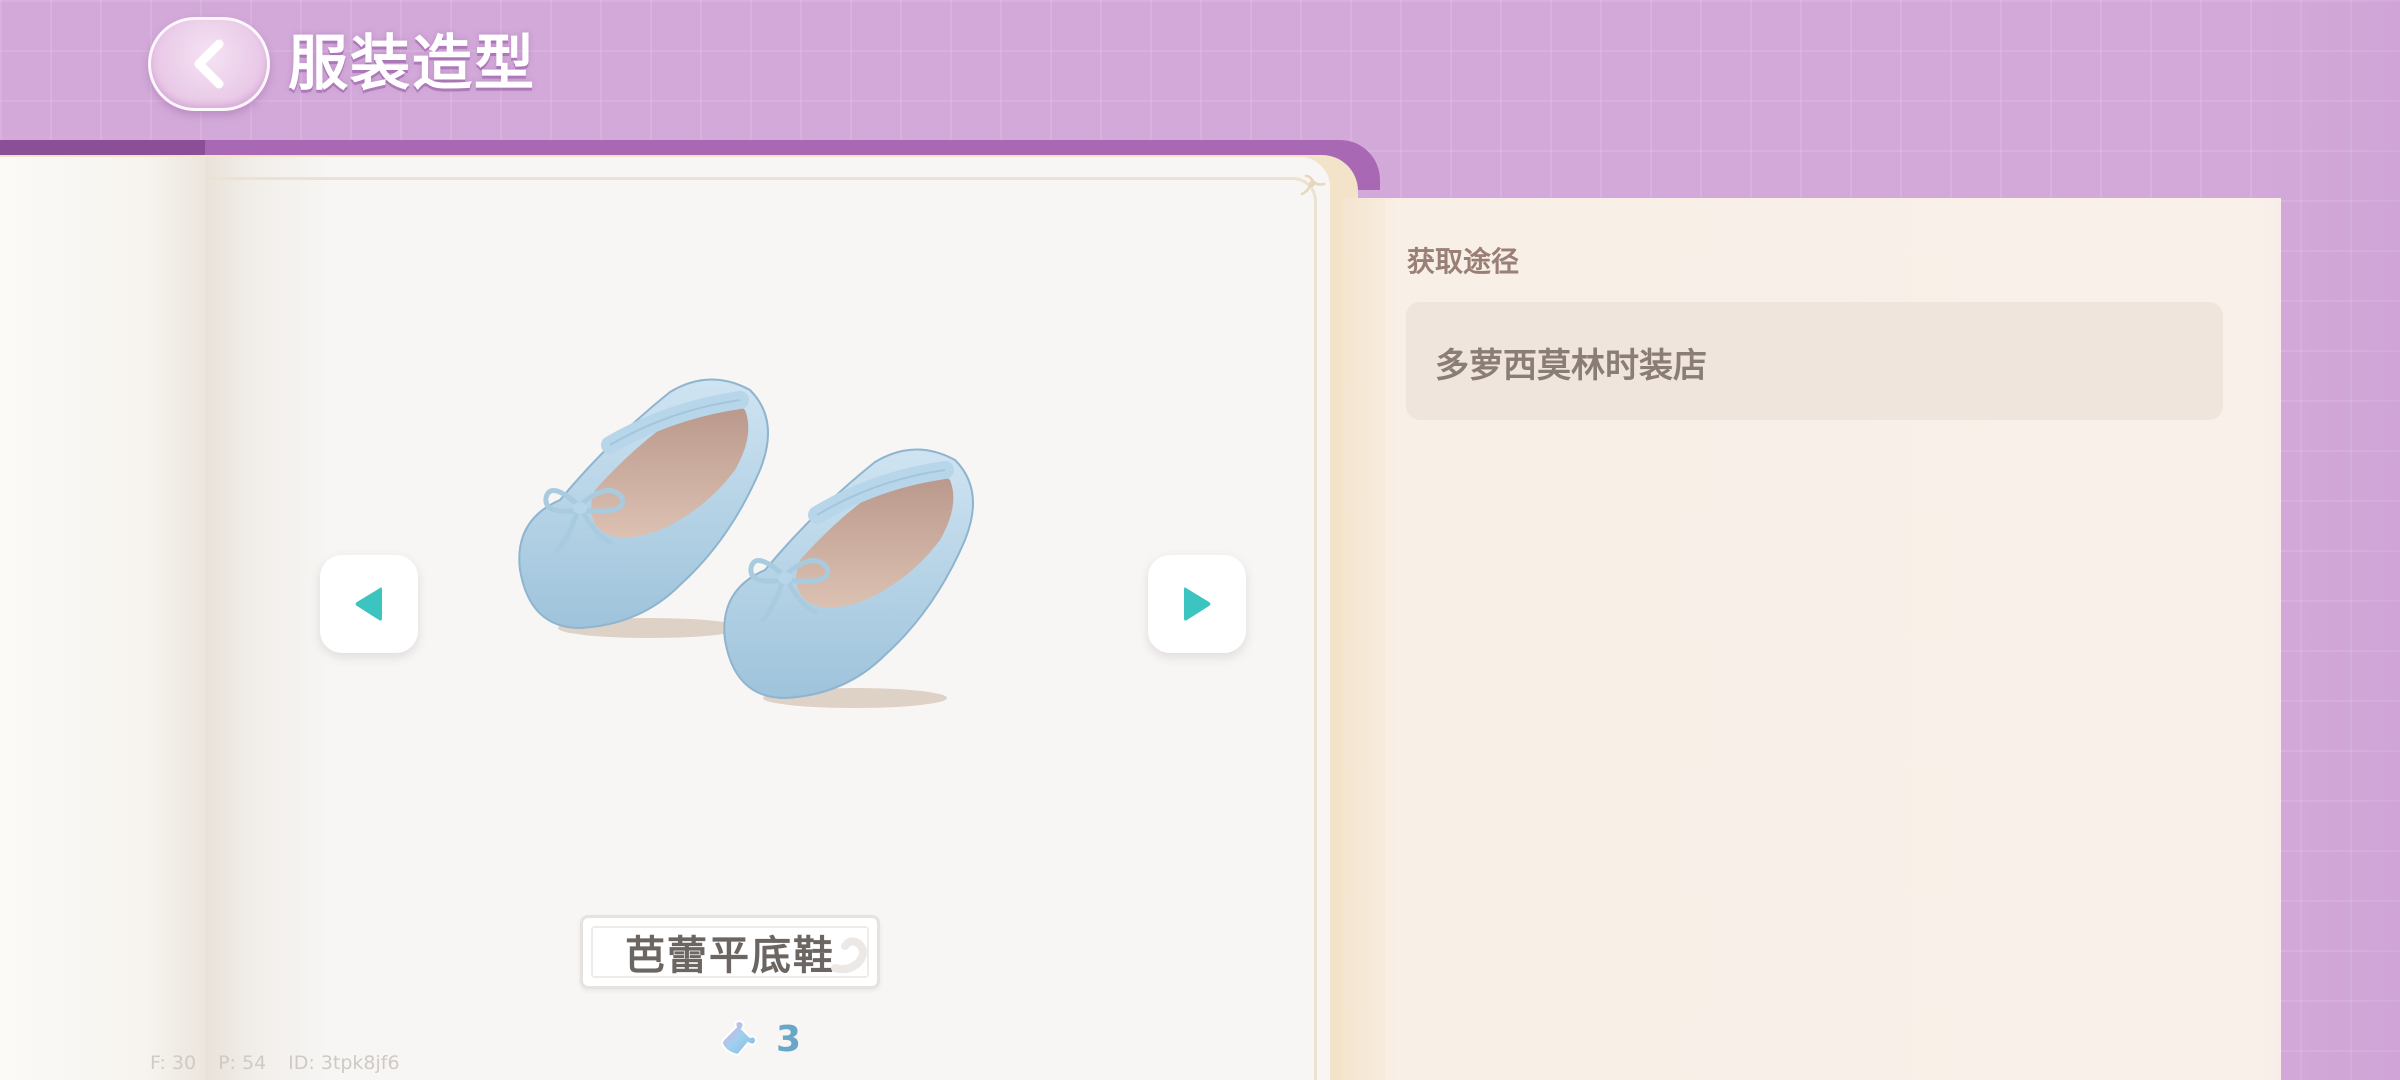 The image size is (2400, 1080). Describe the element at coordinates (102, 618) in the screenshot. I see `book-left-page` at that location.